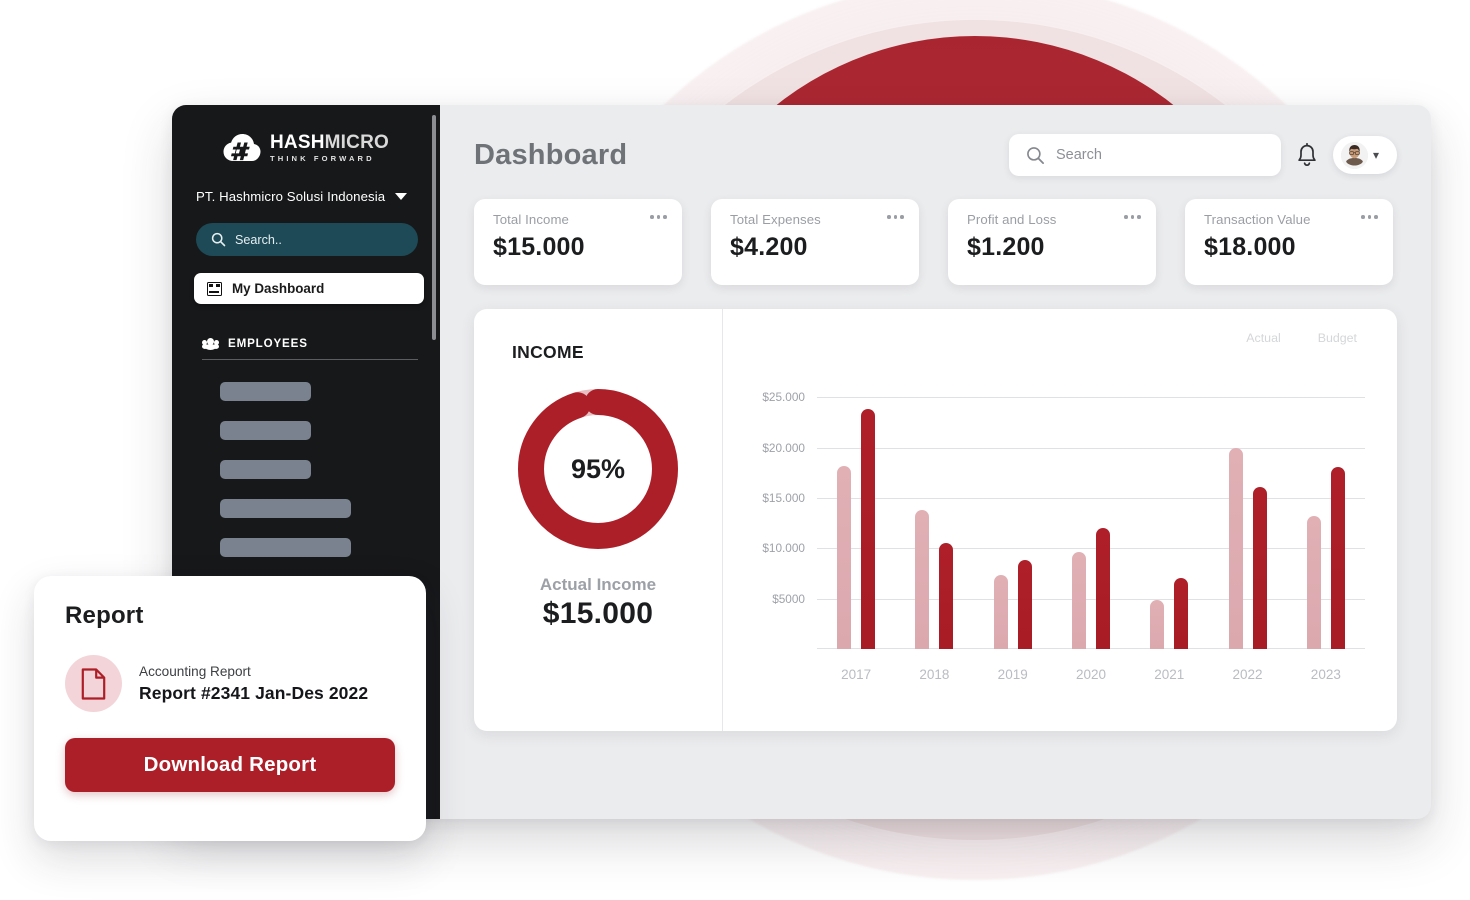 This screenshot has width=1470, height=900. Describe the element at coordinates (783, 497) in the screenshot. I see `chart-y-axis-tick: $15.000` at that location.